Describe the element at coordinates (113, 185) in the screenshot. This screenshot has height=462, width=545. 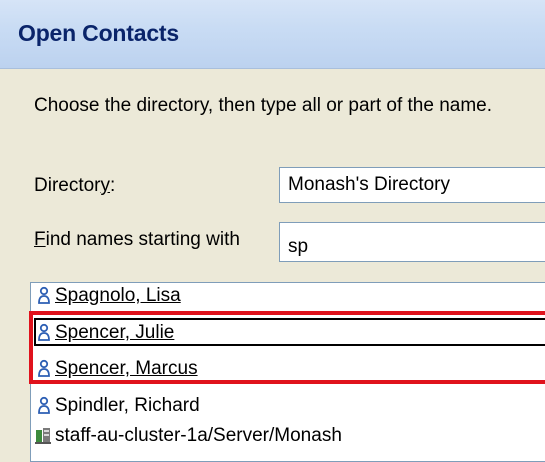
I see `directory-label-suffix: :` at that location.